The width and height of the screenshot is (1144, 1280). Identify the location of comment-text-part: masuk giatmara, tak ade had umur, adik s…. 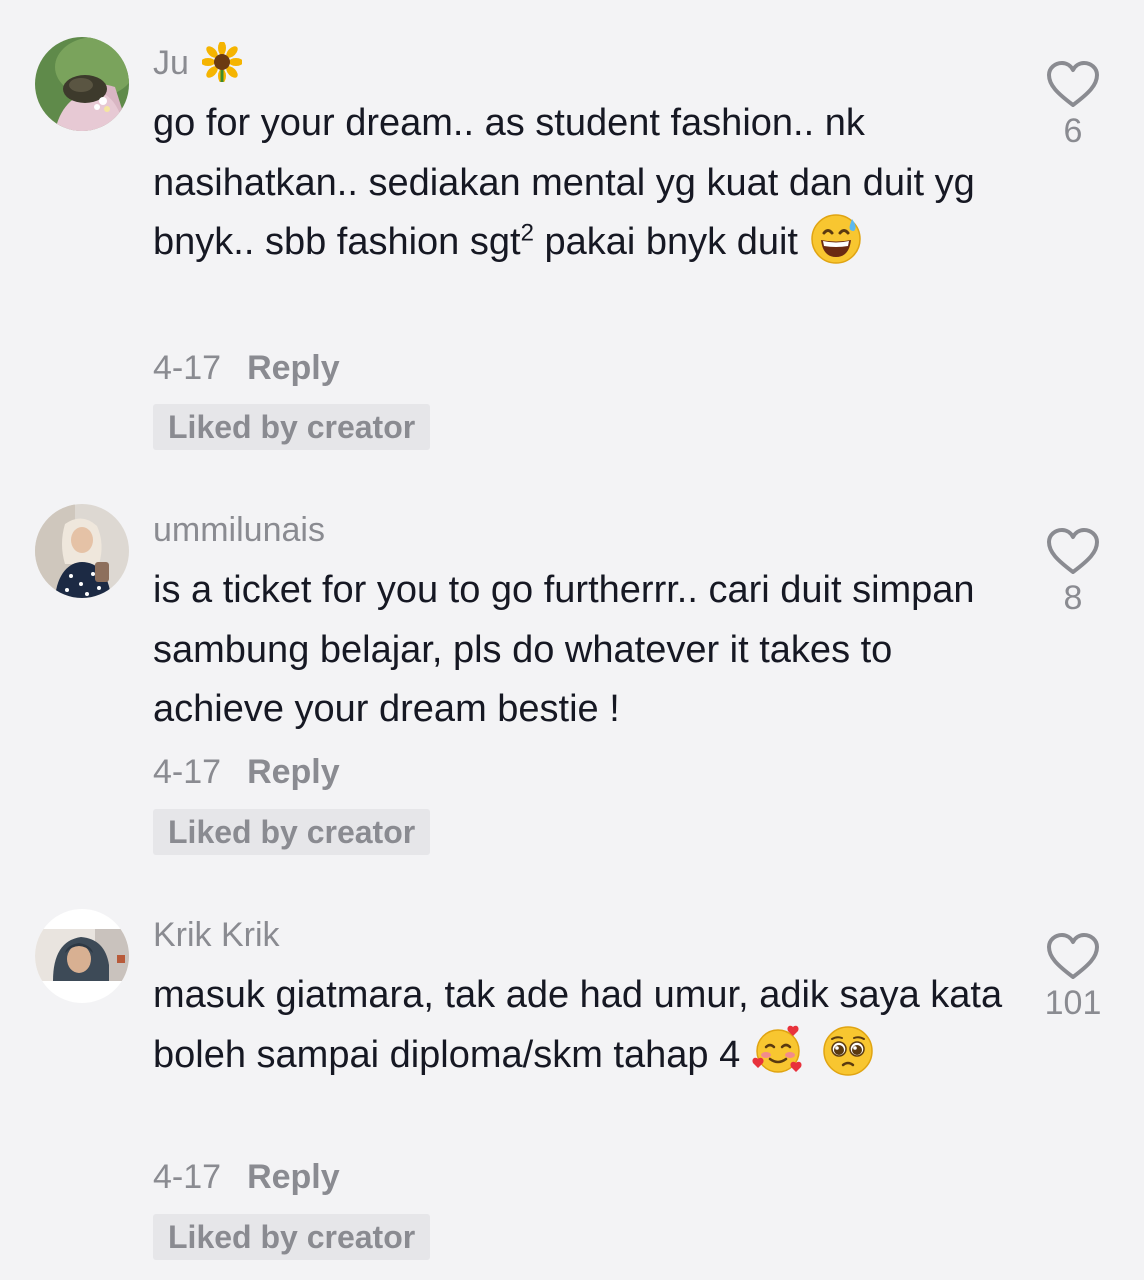
(578, 1025).